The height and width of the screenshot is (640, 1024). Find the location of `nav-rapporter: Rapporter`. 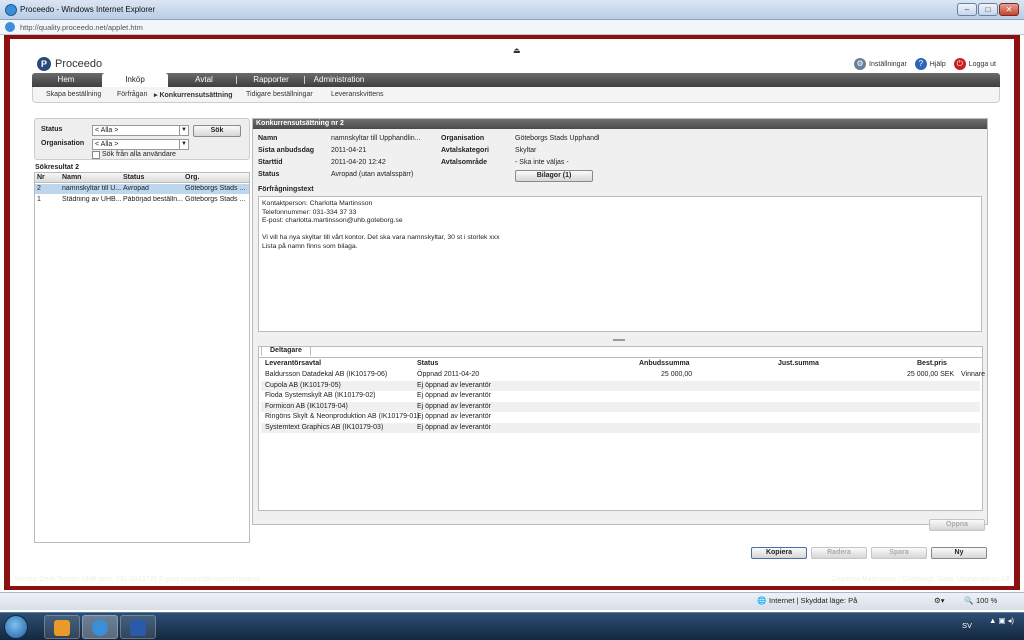

nav-rapporter: Rapporter is located at coordinates (271, 80).